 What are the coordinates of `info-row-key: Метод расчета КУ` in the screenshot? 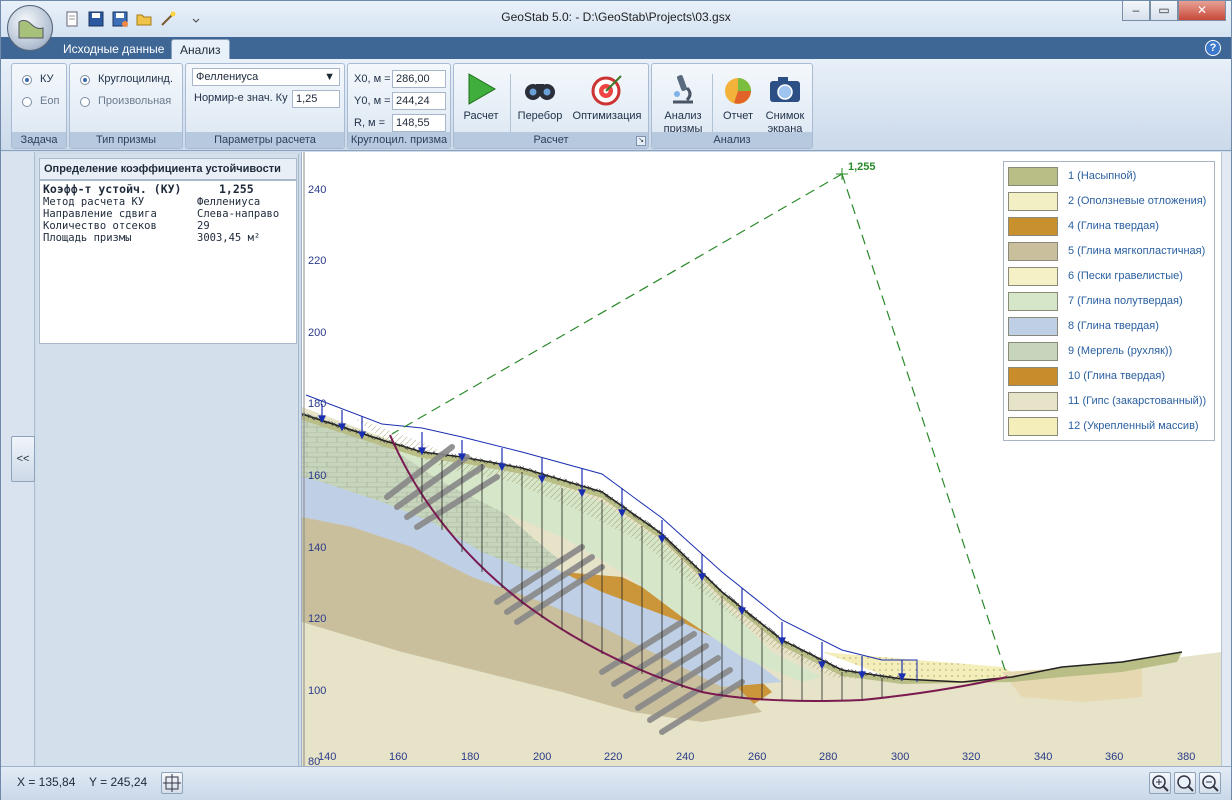 It's located at (94, 202).